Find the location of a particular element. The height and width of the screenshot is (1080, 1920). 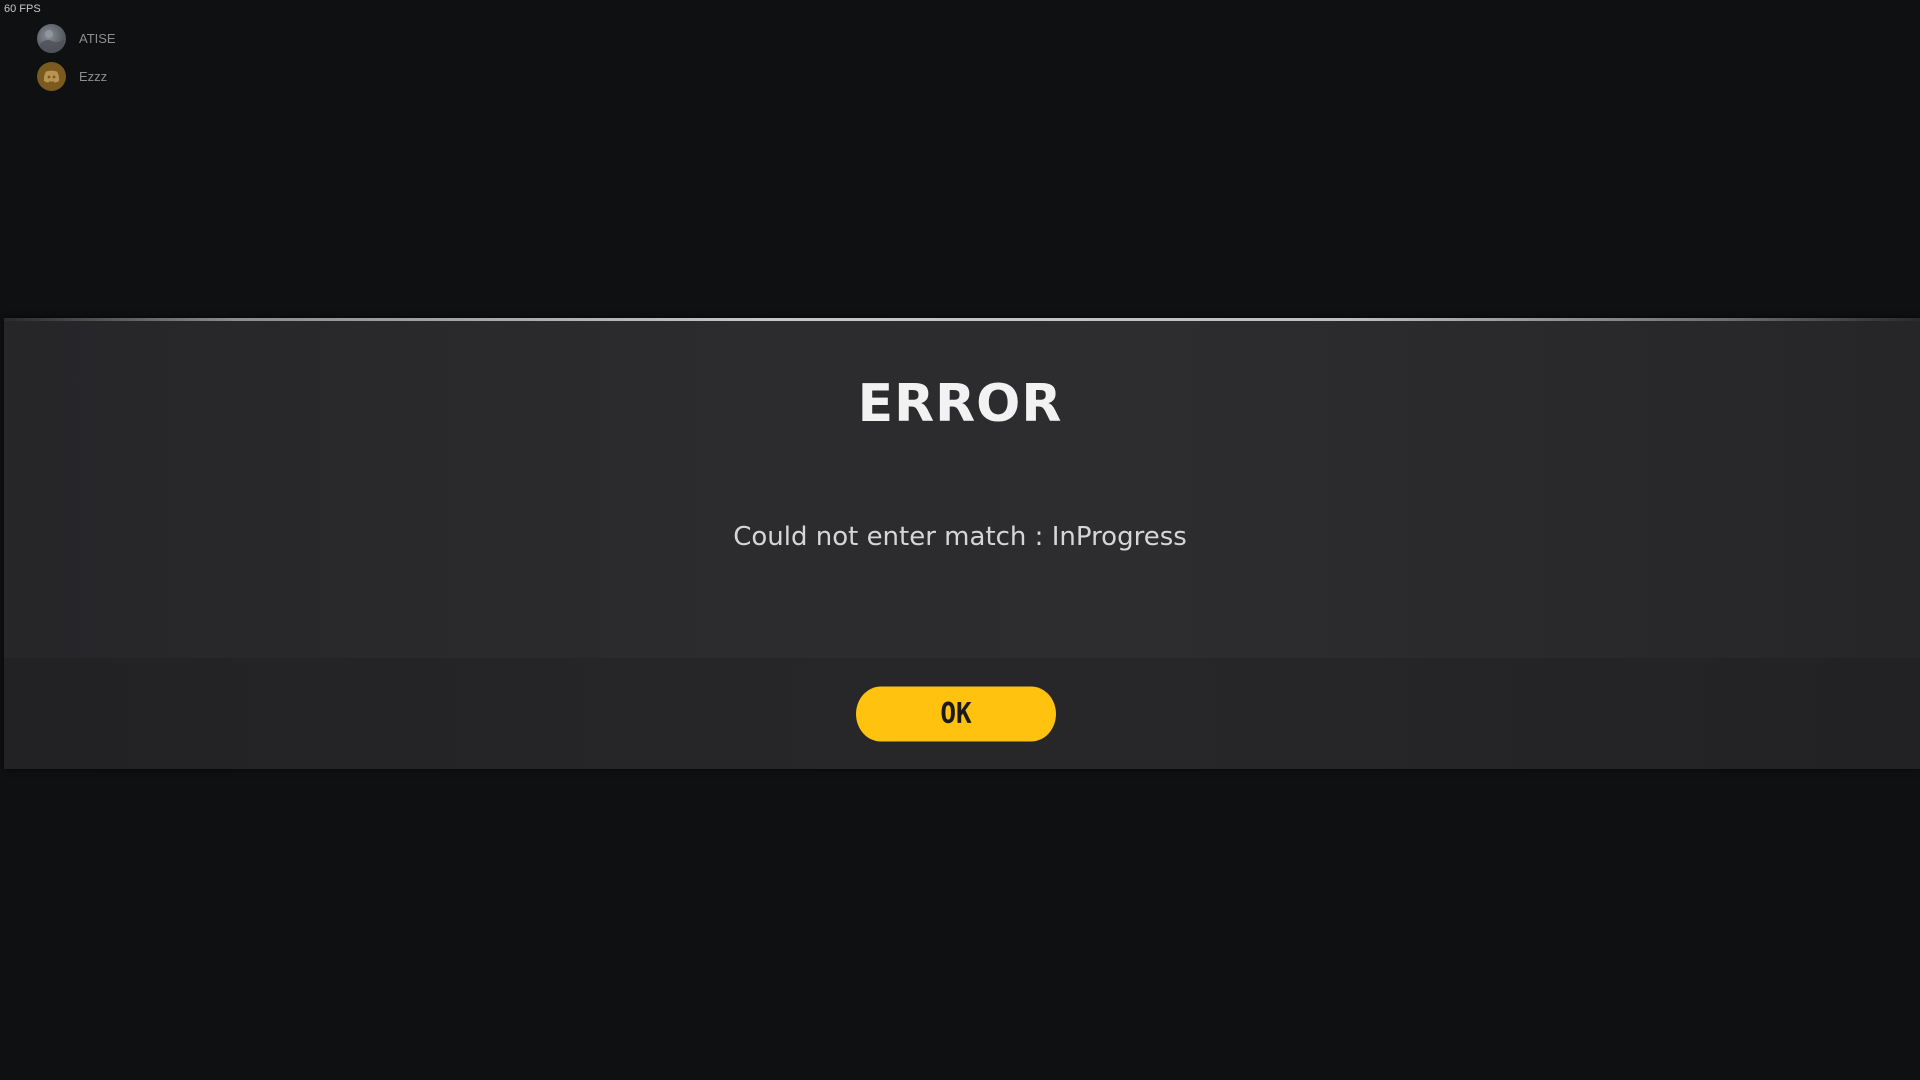

discord-icon is located at coordinates (51, 76).